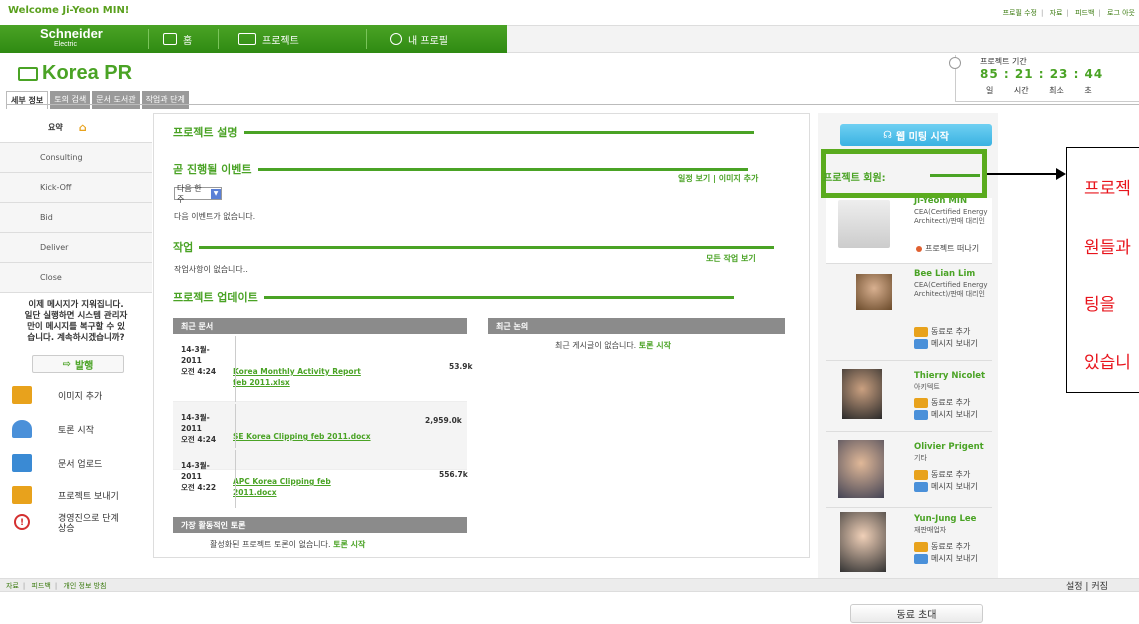 This screenshot has height=624, width=1139. Describe the element at coordinates (1003, 61) in the screenshot. I see `timer-label: 프로젝트 기간` at that location.